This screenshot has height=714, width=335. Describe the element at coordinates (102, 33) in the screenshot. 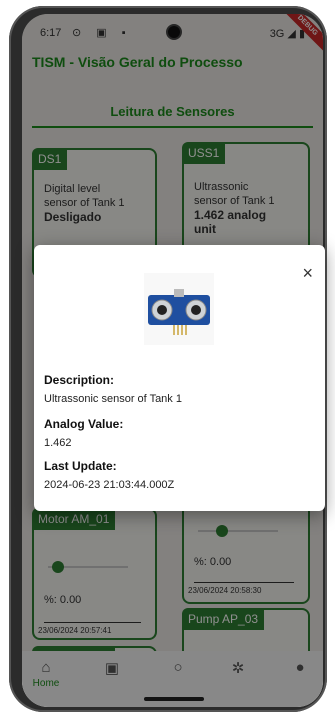

I see `notification-icons: ⊙ ▣ ▪` at that location.